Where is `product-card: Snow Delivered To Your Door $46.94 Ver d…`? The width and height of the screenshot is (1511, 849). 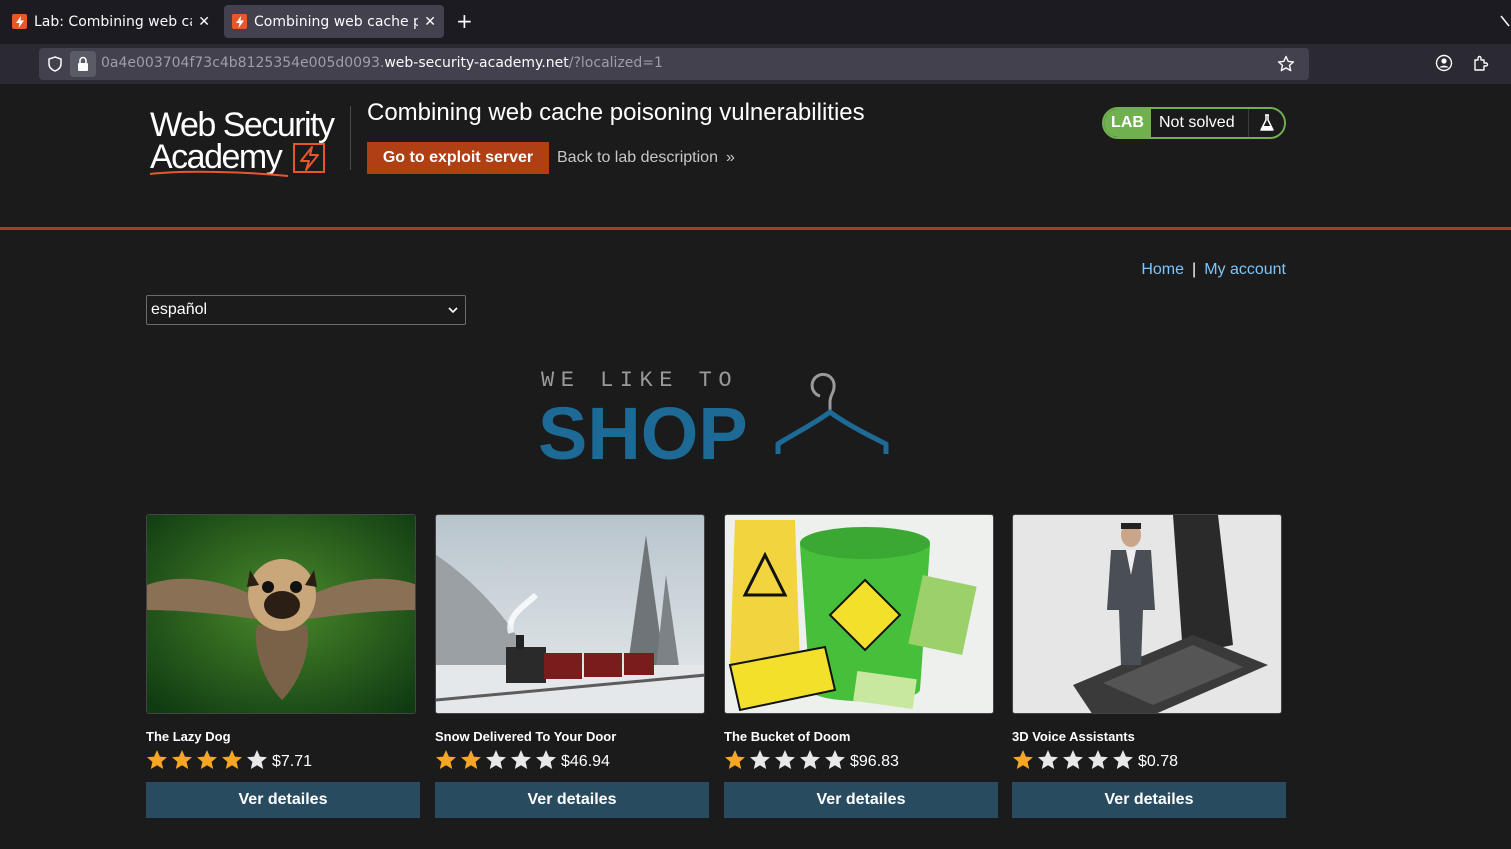
product-card: Snow Delivered To Your Door $46.94 Ver d… is located at coordinates (572, 666).